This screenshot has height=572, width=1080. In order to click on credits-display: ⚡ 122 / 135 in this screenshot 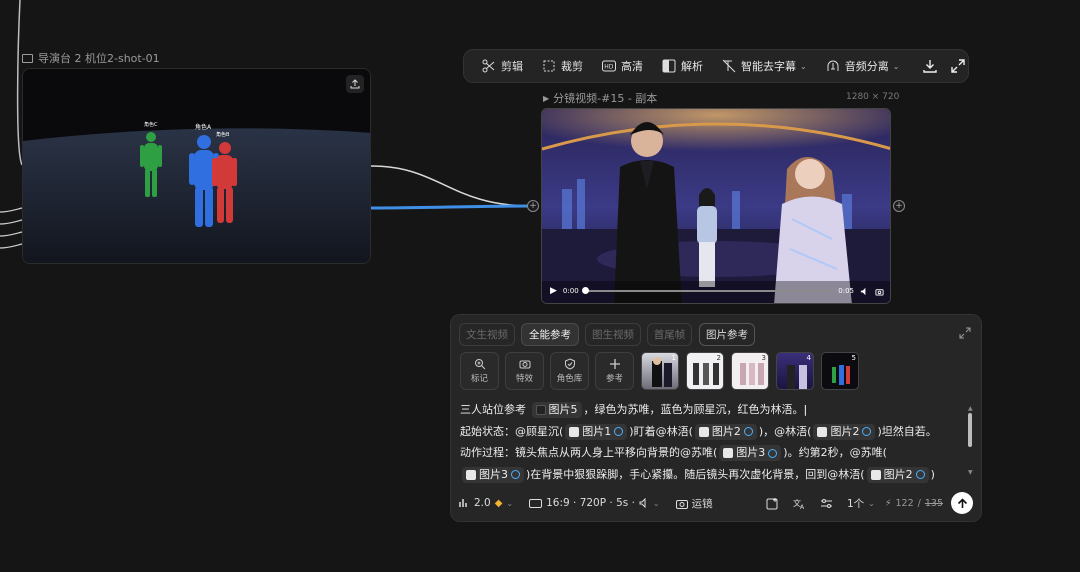, I will do `click(914, 503)`.